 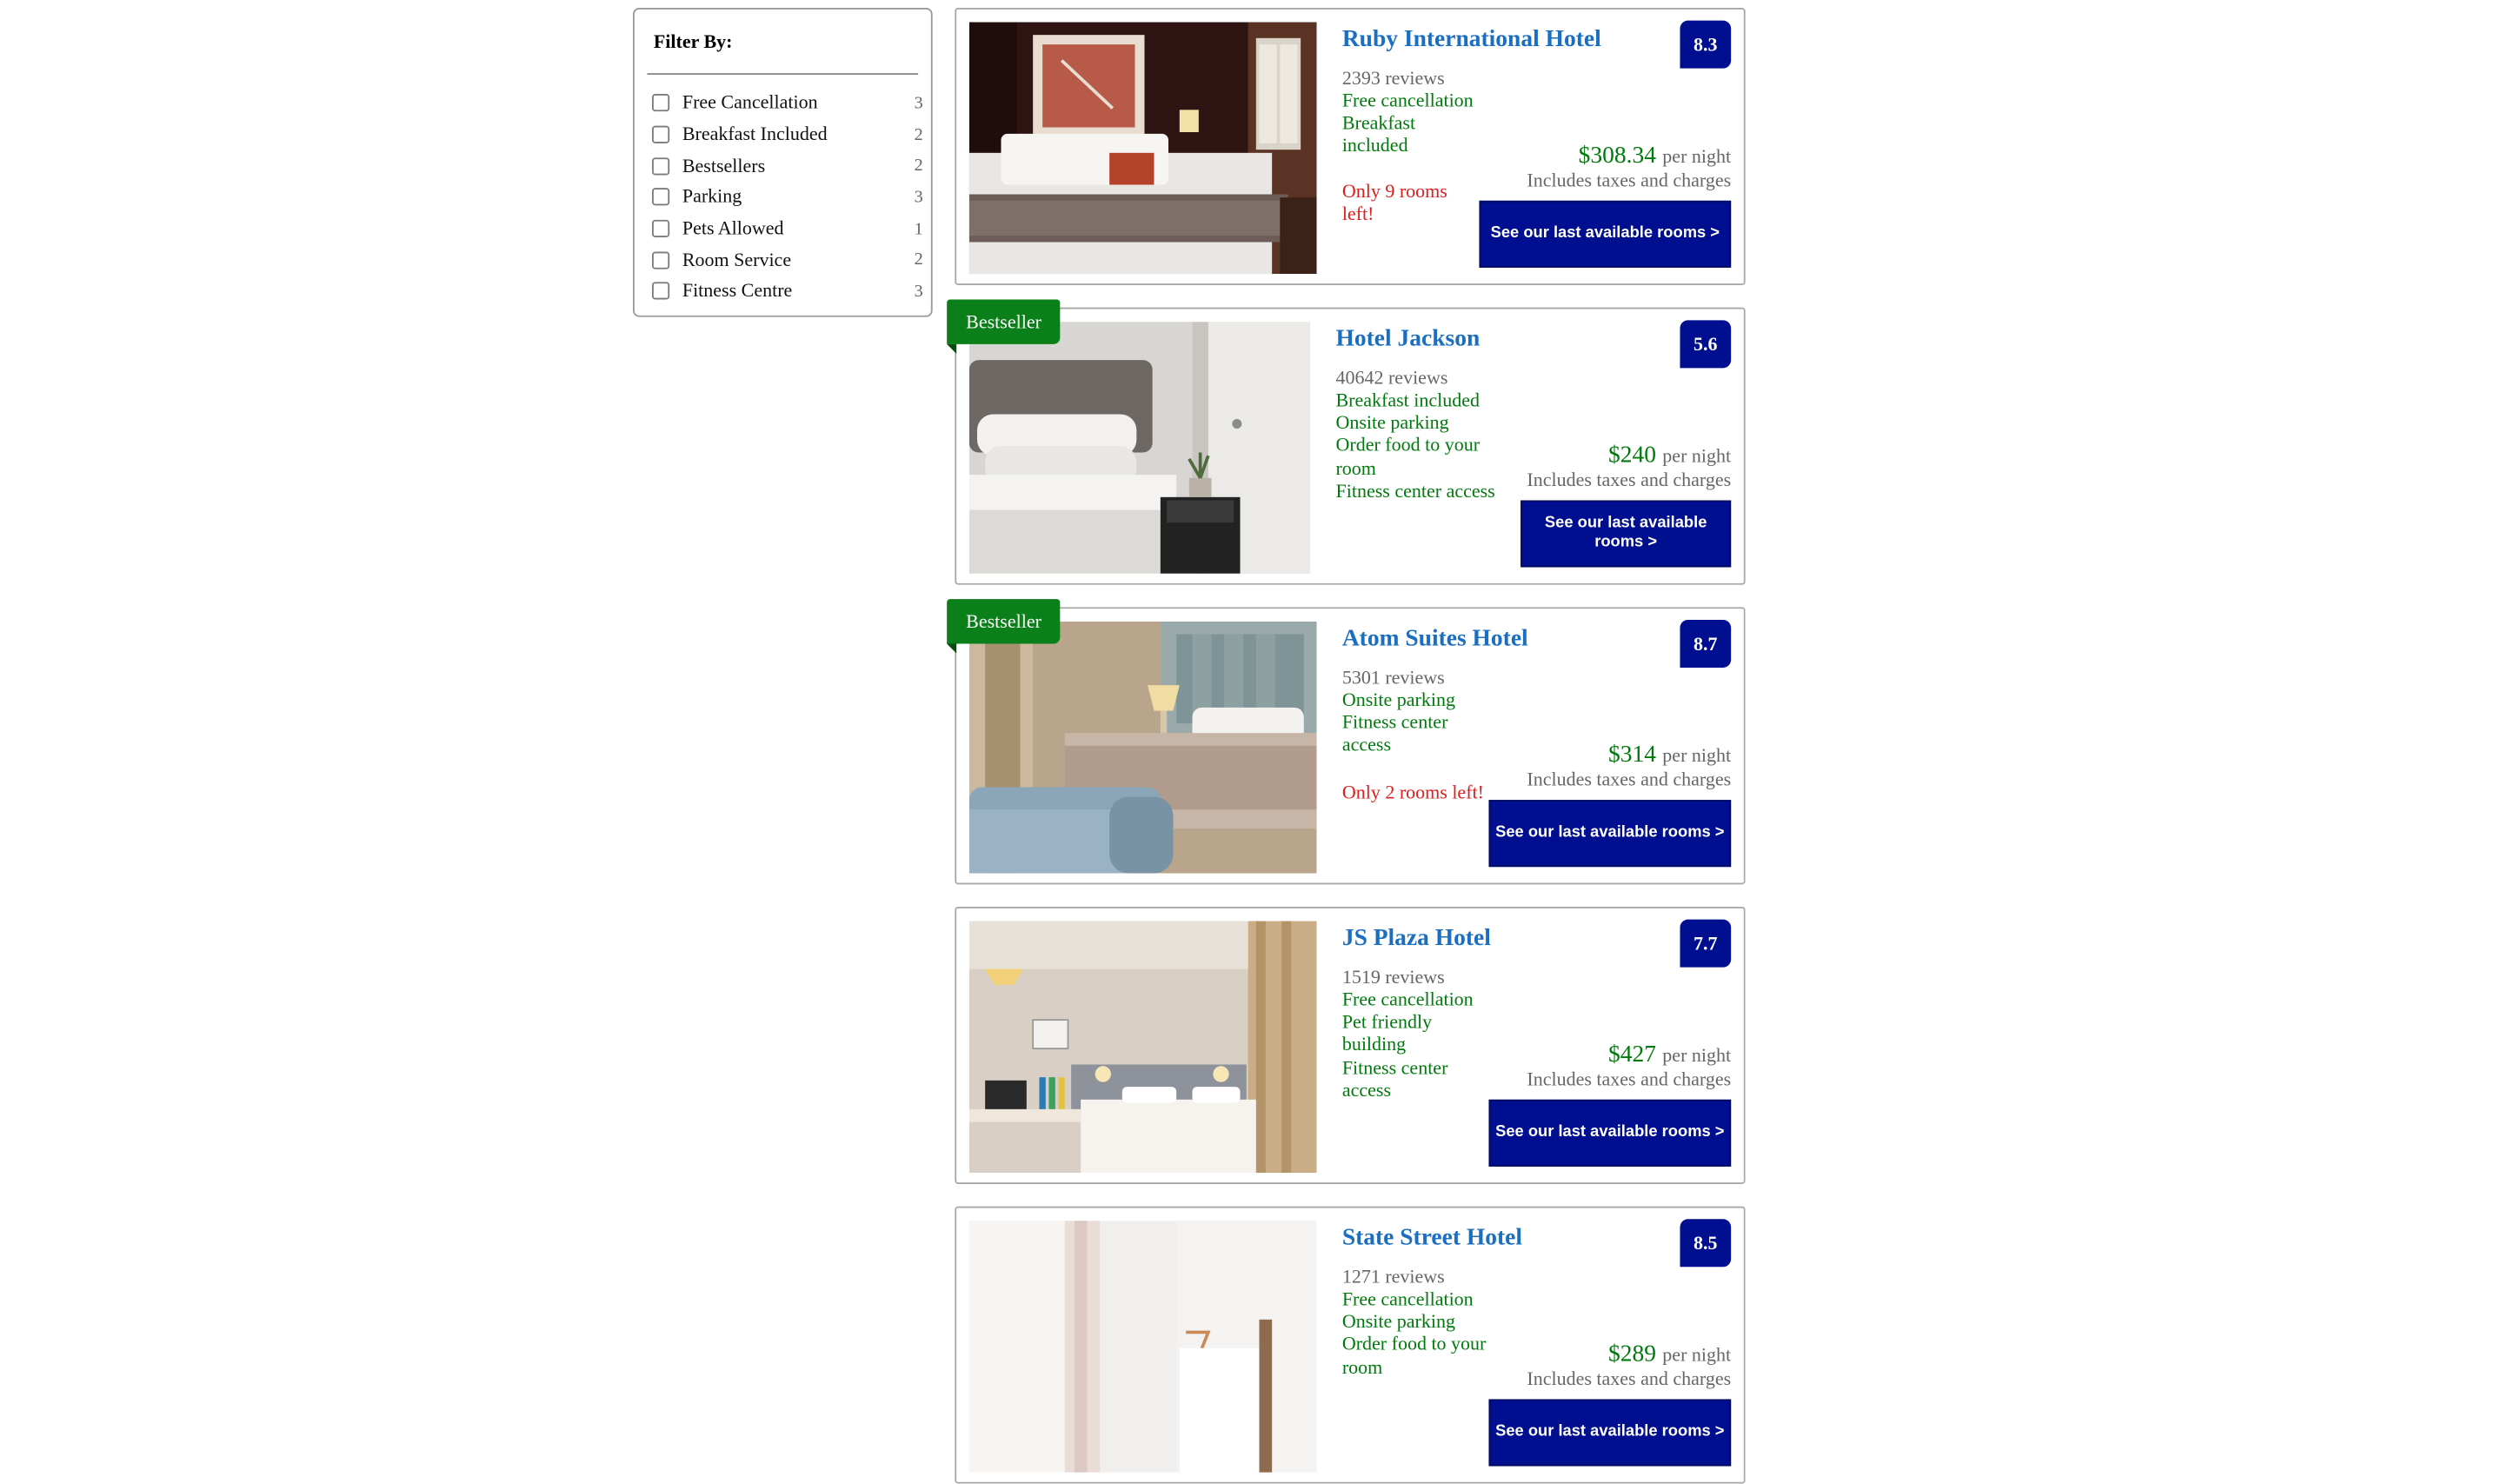 I want to click on price-line: $314 per night, so click(x=1629, y=755).